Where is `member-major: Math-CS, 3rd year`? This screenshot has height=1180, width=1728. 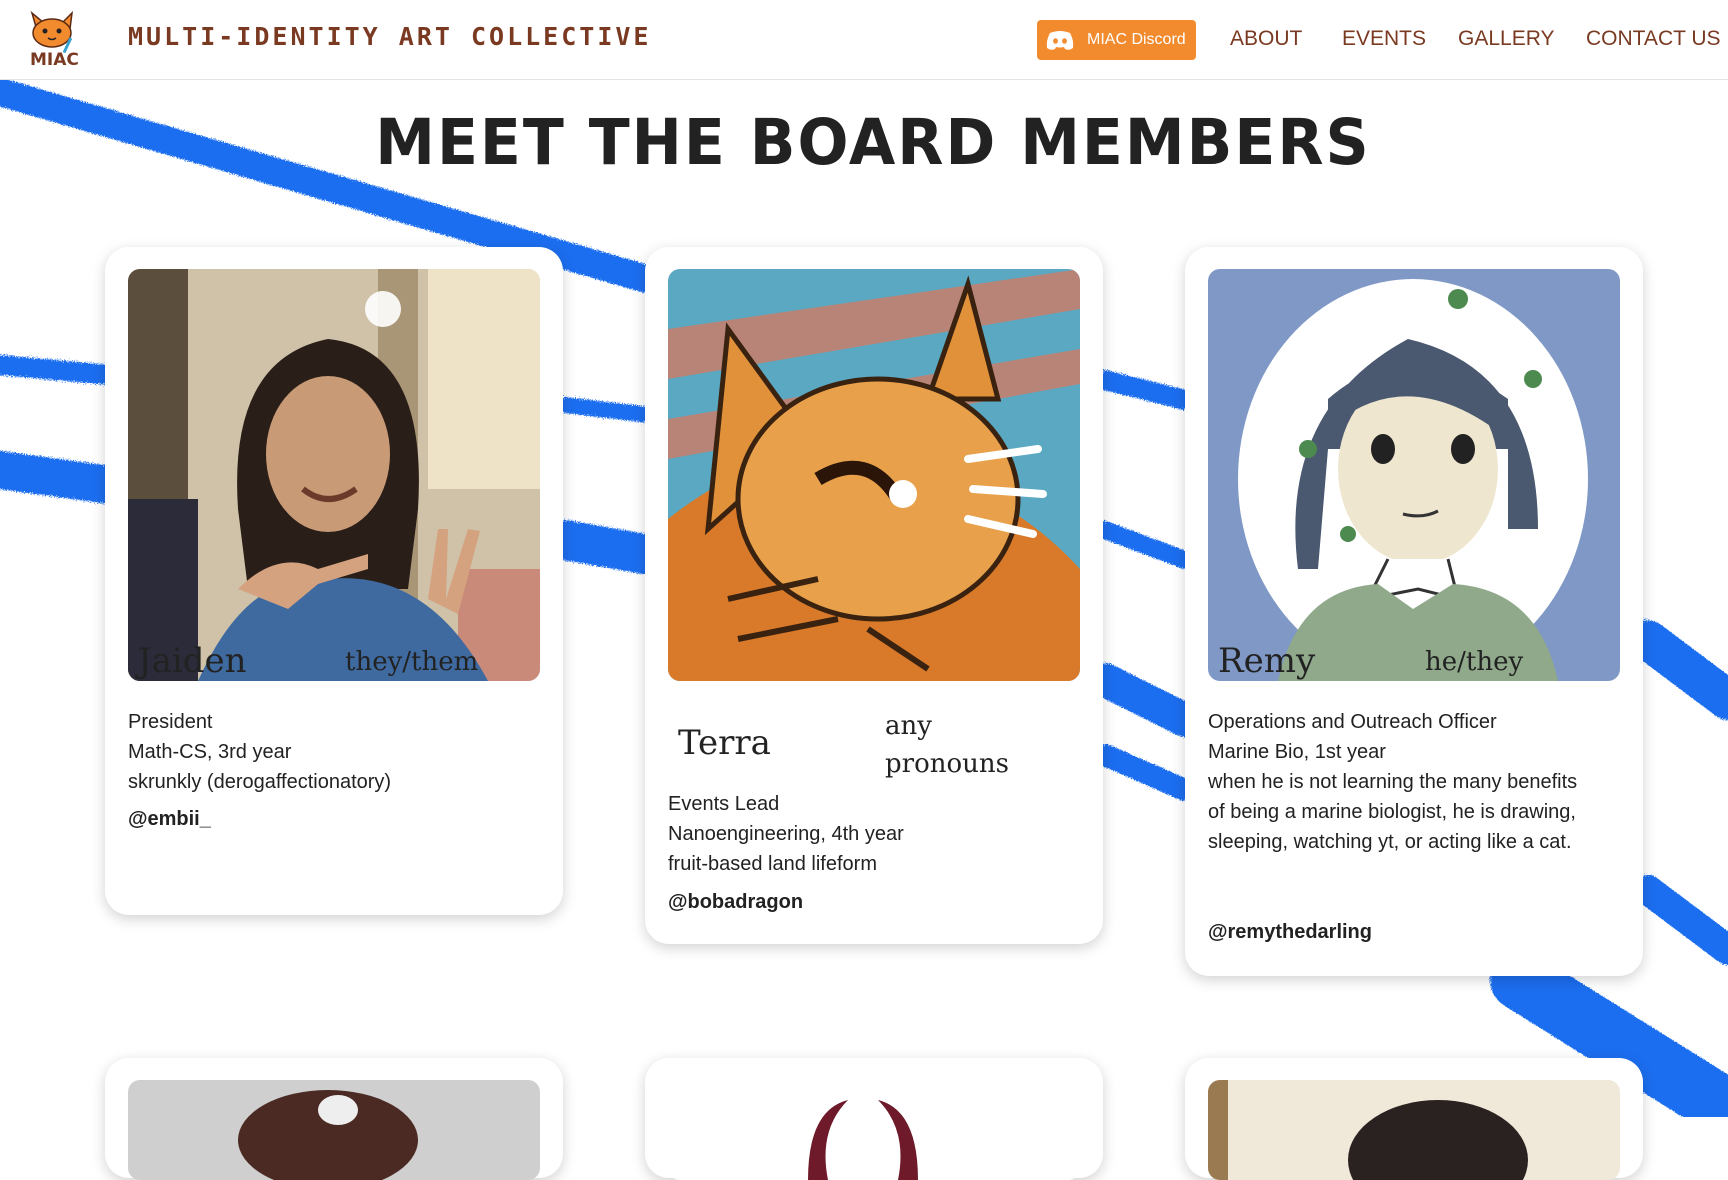 member-major: Math-CS, 3rd year is located at coordinates (210, 752).